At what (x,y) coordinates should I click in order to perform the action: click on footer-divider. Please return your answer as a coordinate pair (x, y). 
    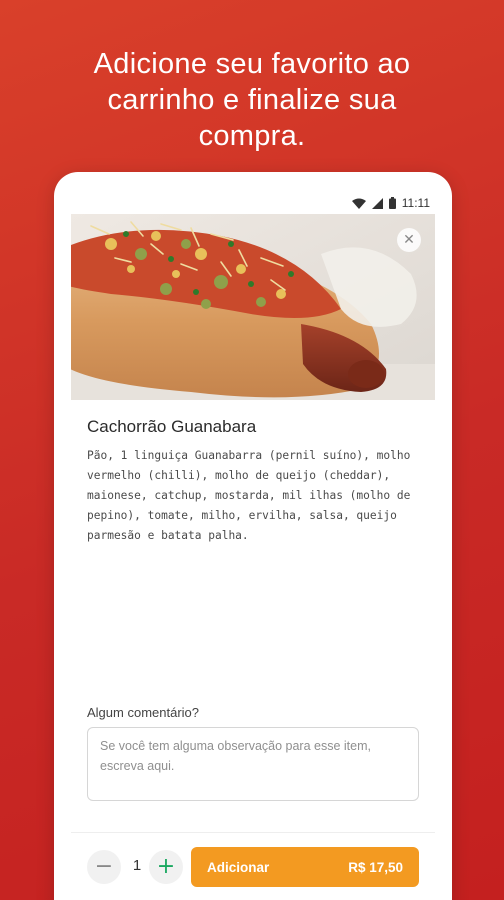
    Looking at the image, I should click on (253, 832).